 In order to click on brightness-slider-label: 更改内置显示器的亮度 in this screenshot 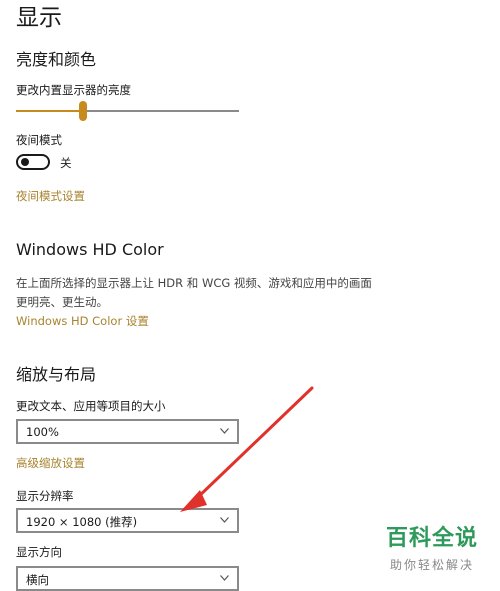, I will do `click(73, 90)`.